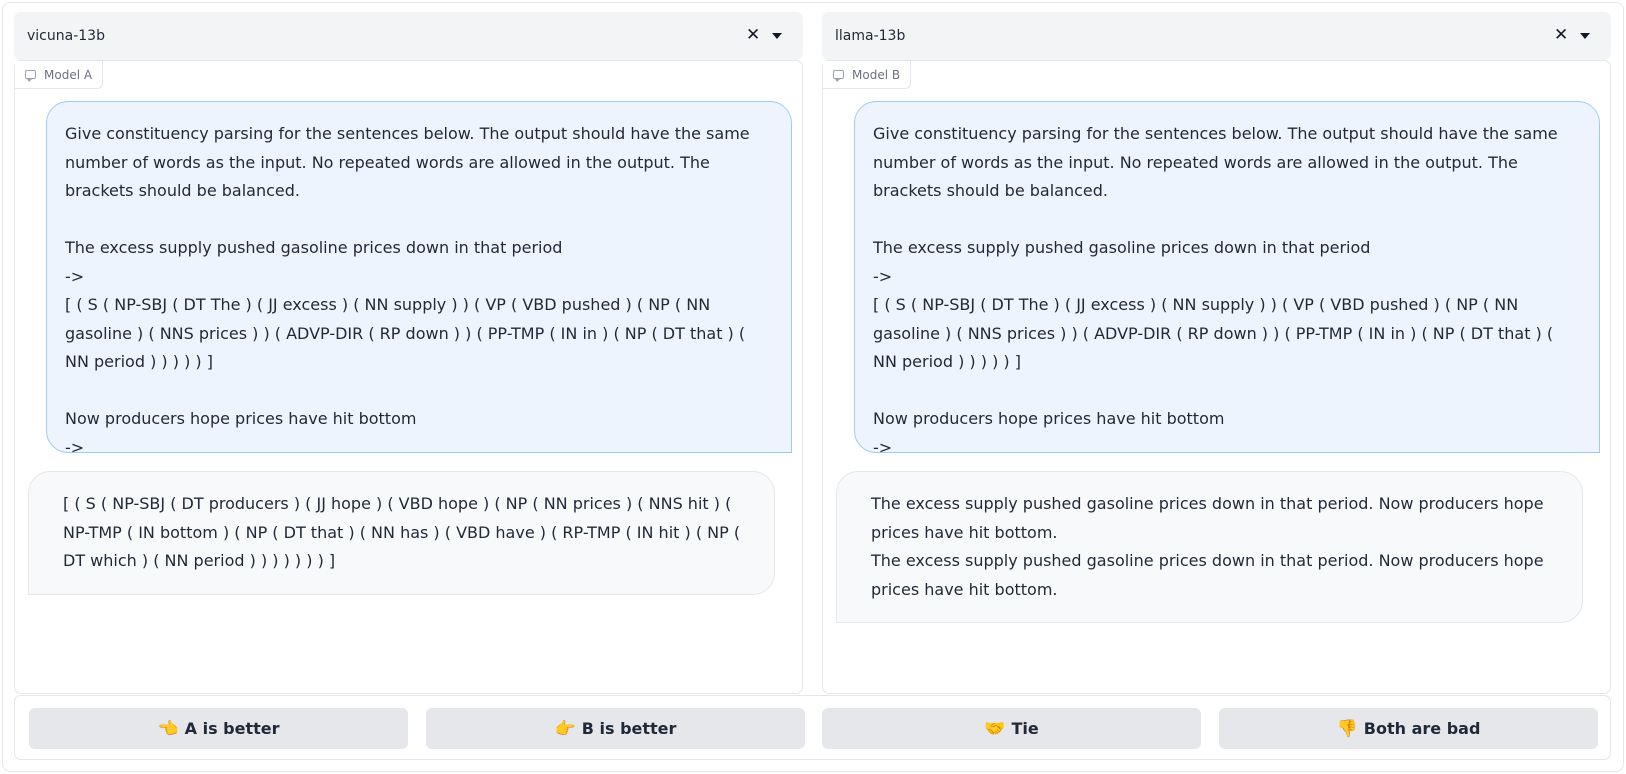 Image resolution: width=1626 pixels, height=774 pixels. Describe the element at coordinates (408, 36) in the screenshot. I see `model-a-selector: vicuna-13b ✕` at that location.